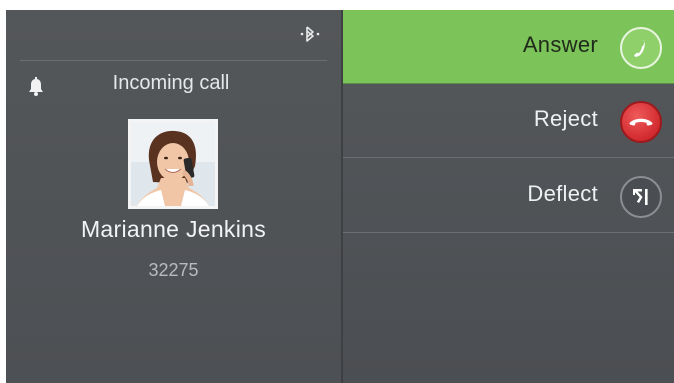 The height and width of the screenshot is (383, 674). Describe the element at coordinates (173, 270) in the screenshot. I see `caller-number: 32275` at that location.